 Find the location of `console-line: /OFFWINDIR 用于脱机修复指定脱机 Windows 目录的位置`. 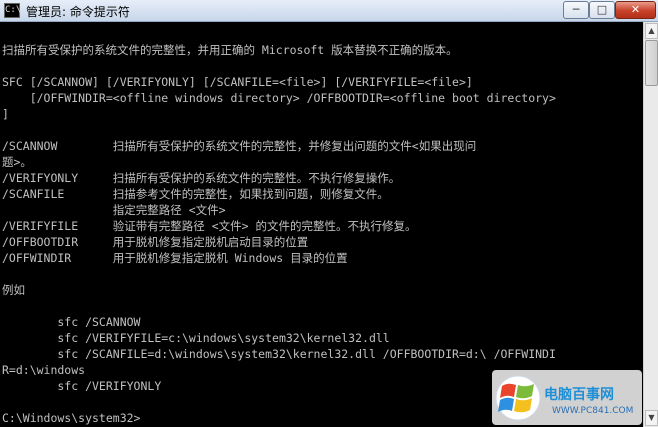

console-line: /OFFWINDIR 用于脱机修复指定脱机 Windows 目录的位置 is located at coordinates (175, 258).